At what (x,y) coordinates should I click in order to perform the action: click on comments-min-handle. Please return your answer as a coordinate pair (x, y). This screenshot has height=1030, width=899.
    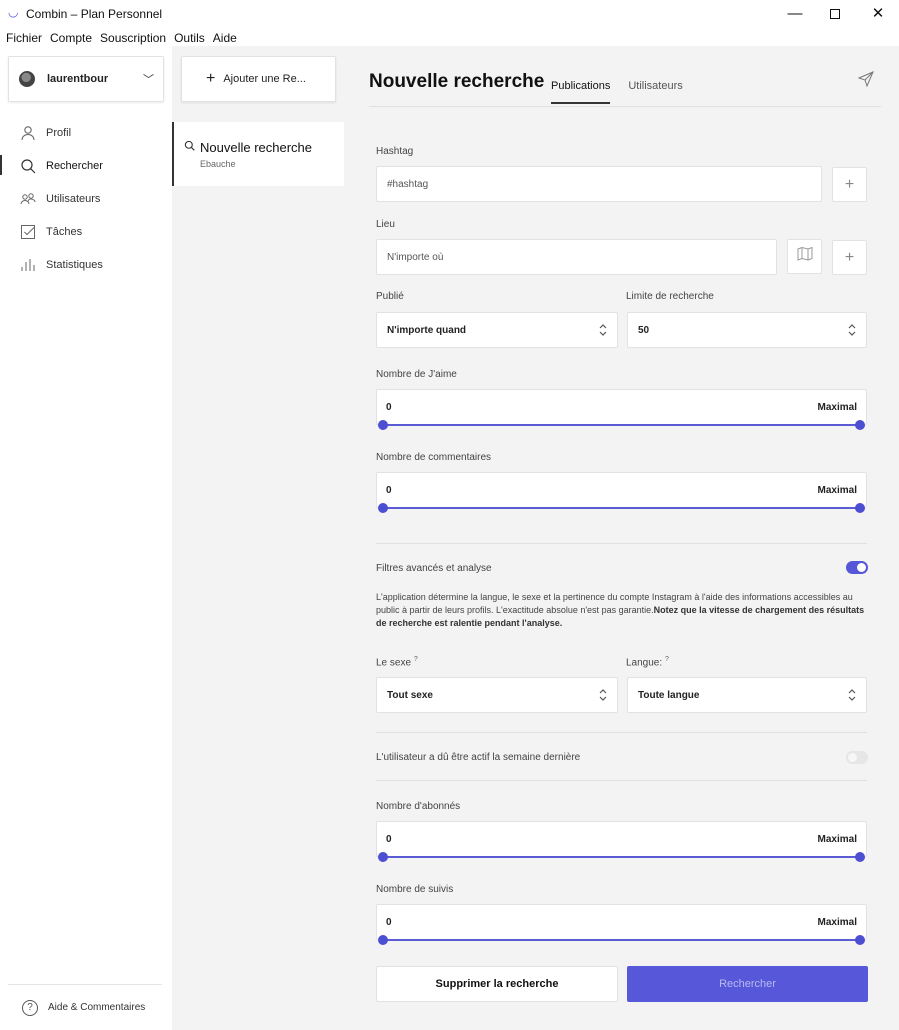
    Looking at the image, I should click on (383, 508).